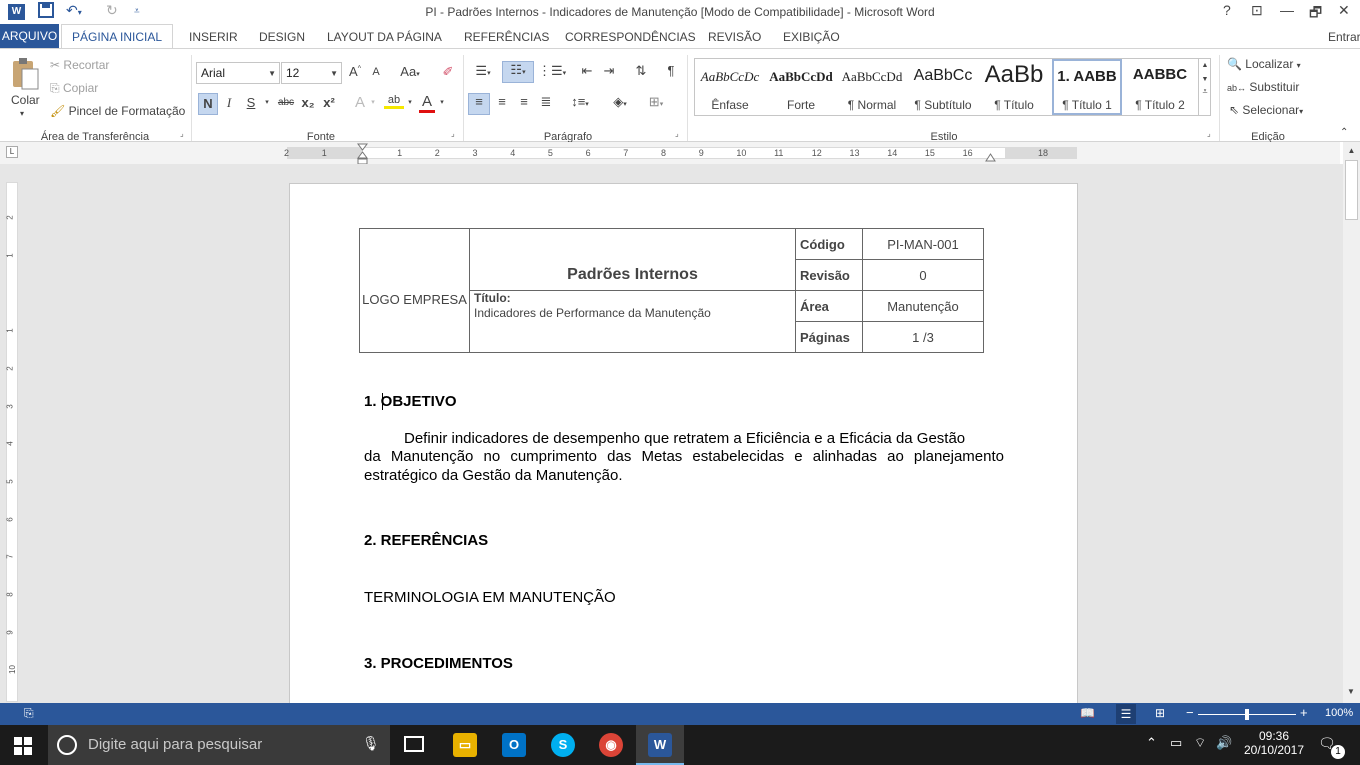 Image resolution: width=1360 pixels, height=765 pixels. I want to click on web-layout-icon: ⊞, so click(1160, 713).